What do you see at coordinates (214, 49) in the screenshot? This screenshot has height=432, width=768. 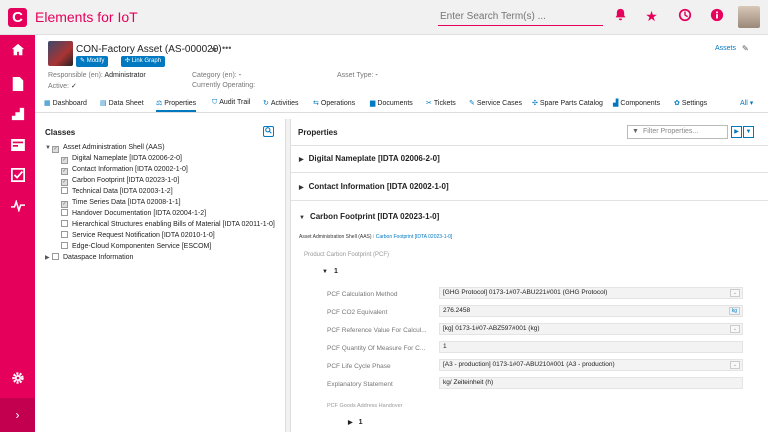 I see `favorite-star-icon: ★` at bounding box center [214, 49].